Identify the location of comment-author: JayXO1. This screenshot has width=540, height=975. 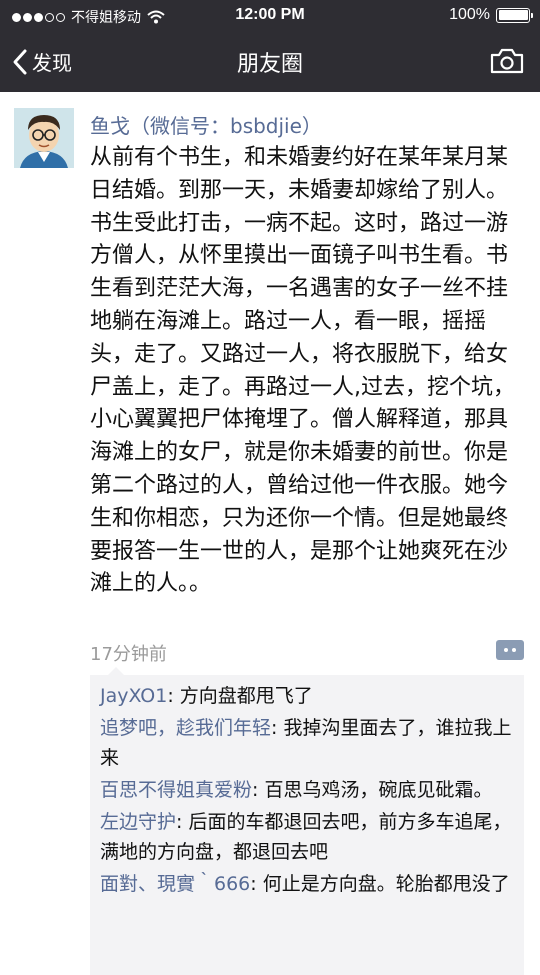
(133, 696).